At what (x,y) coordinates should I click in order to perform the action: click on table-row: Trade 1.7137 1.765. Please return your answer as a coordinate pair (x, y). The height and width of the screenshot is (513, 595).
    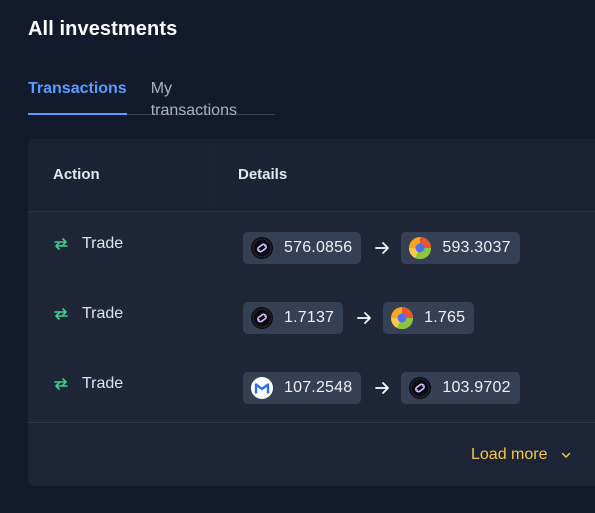
    Looking at the image, I should click on (311, 317).